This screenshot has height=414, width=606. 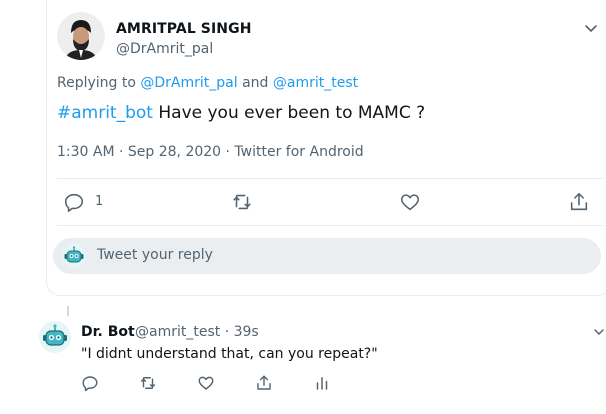 I want to click on replying-and: and, so click(x=255, y=83).